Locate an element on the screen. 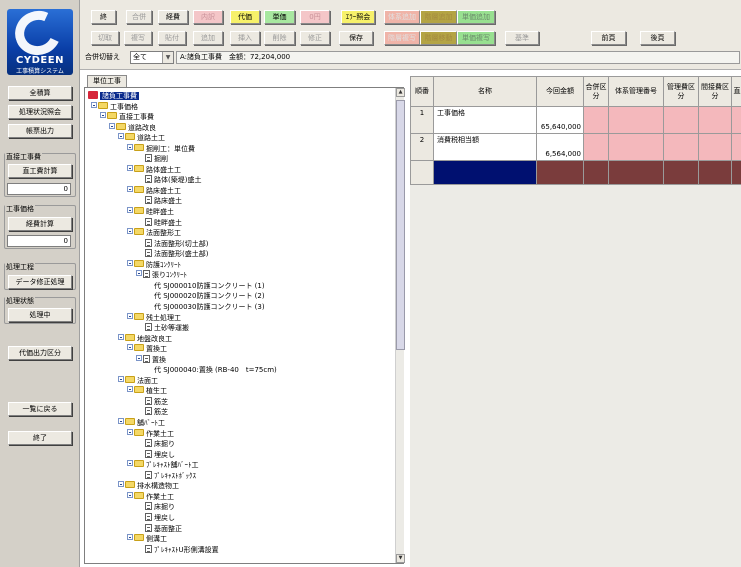  modify-button: 修正 is located at coordinates (315, 38).